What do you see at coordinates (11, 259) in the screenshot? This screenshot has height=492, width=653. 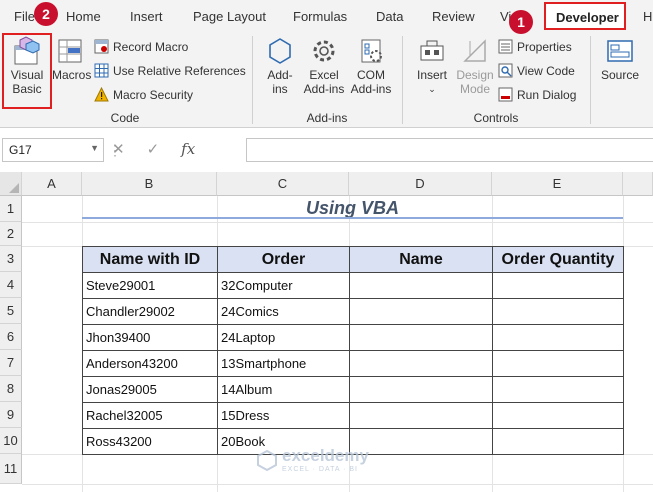 I see `row-header-3: 3` at bounding box center [11, 259].